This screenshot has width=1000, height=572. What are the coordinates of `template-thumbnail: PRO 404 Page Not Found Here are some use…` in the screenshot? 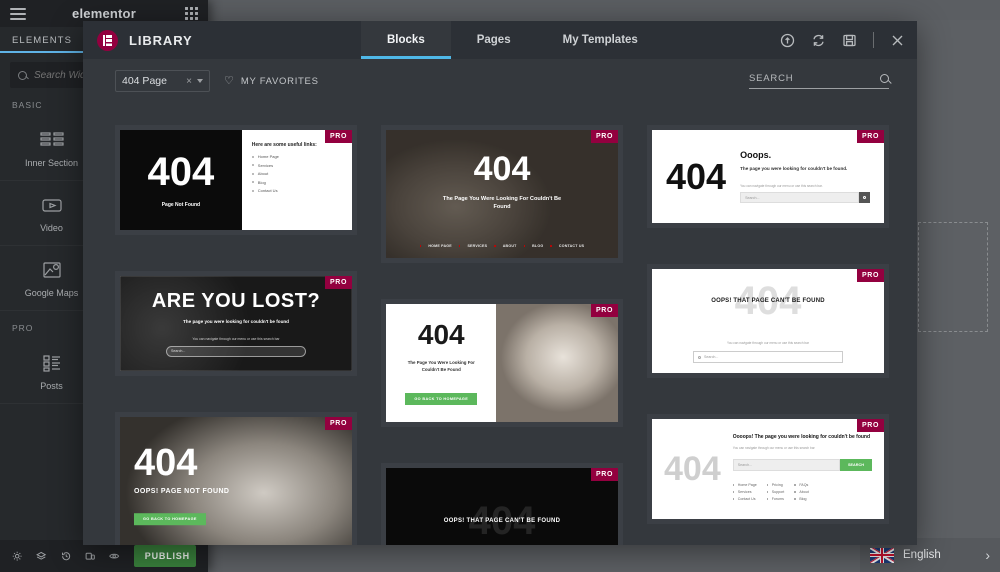 It's located at (236, 180).